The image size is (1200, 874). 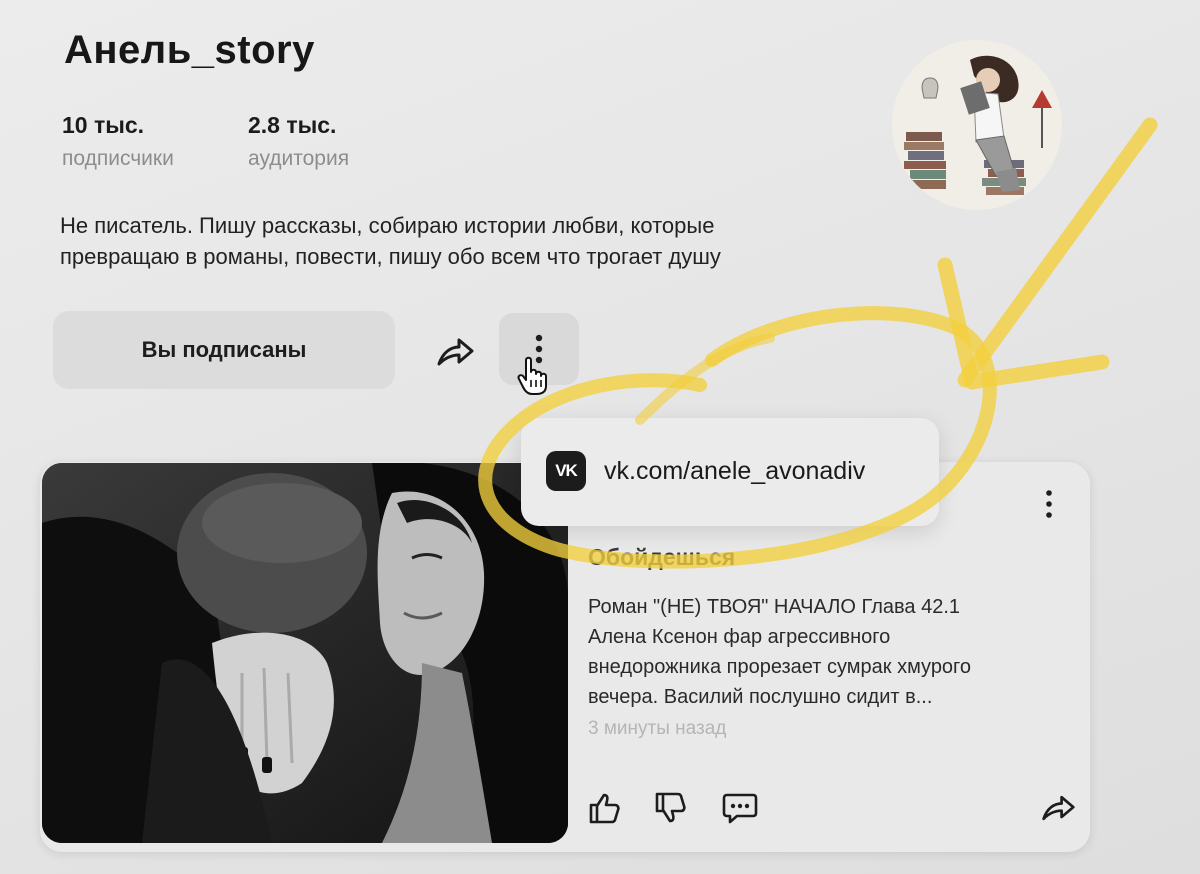 What do you see at coordinates (292, 125) in the screenshot?
I see `audience-count: 2.8 тыс.` at bounding box center [292, 125].